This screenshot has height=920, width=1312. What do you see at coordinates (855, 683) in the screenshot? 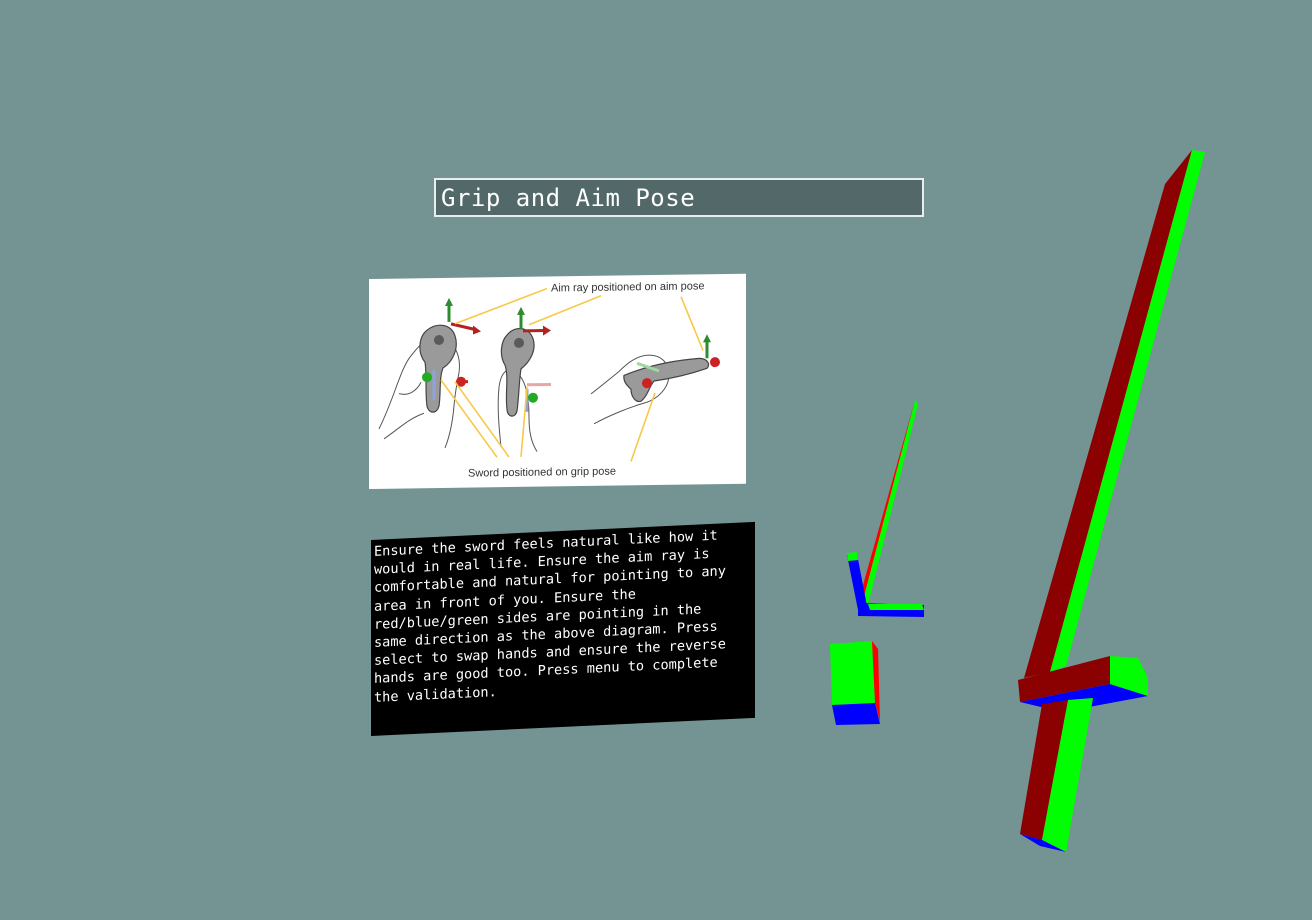
I see `grip-pose-cube` at bounding box center [855, 683].